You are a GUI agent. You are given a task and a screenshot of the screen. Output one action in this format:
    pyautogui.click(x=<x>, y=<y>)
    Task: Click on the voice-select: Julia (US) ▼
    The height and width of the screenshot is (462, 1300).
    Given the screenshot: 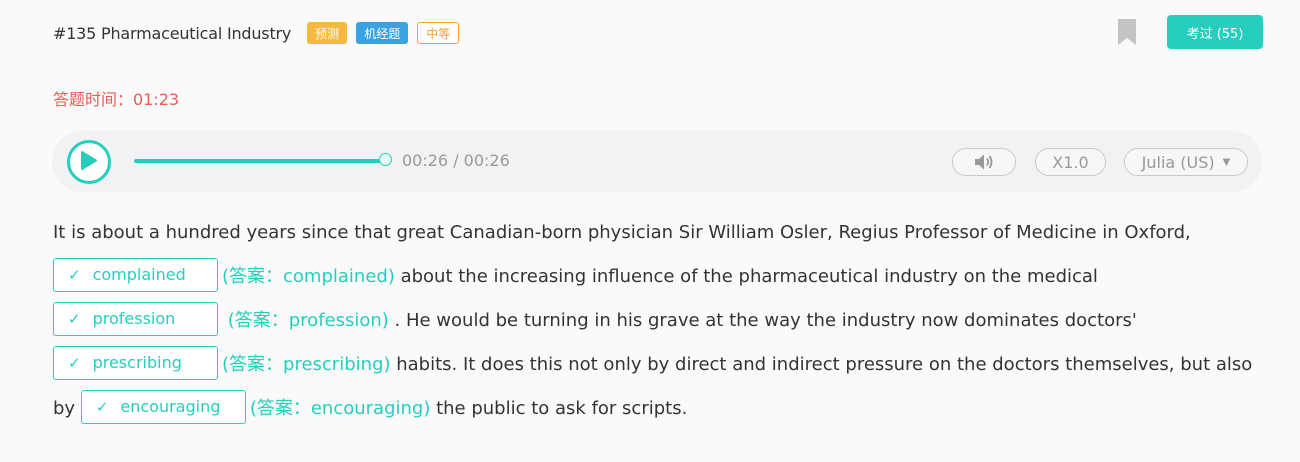 What is the action you would take?
    pyautogui.click(x=1186, y=162)
    